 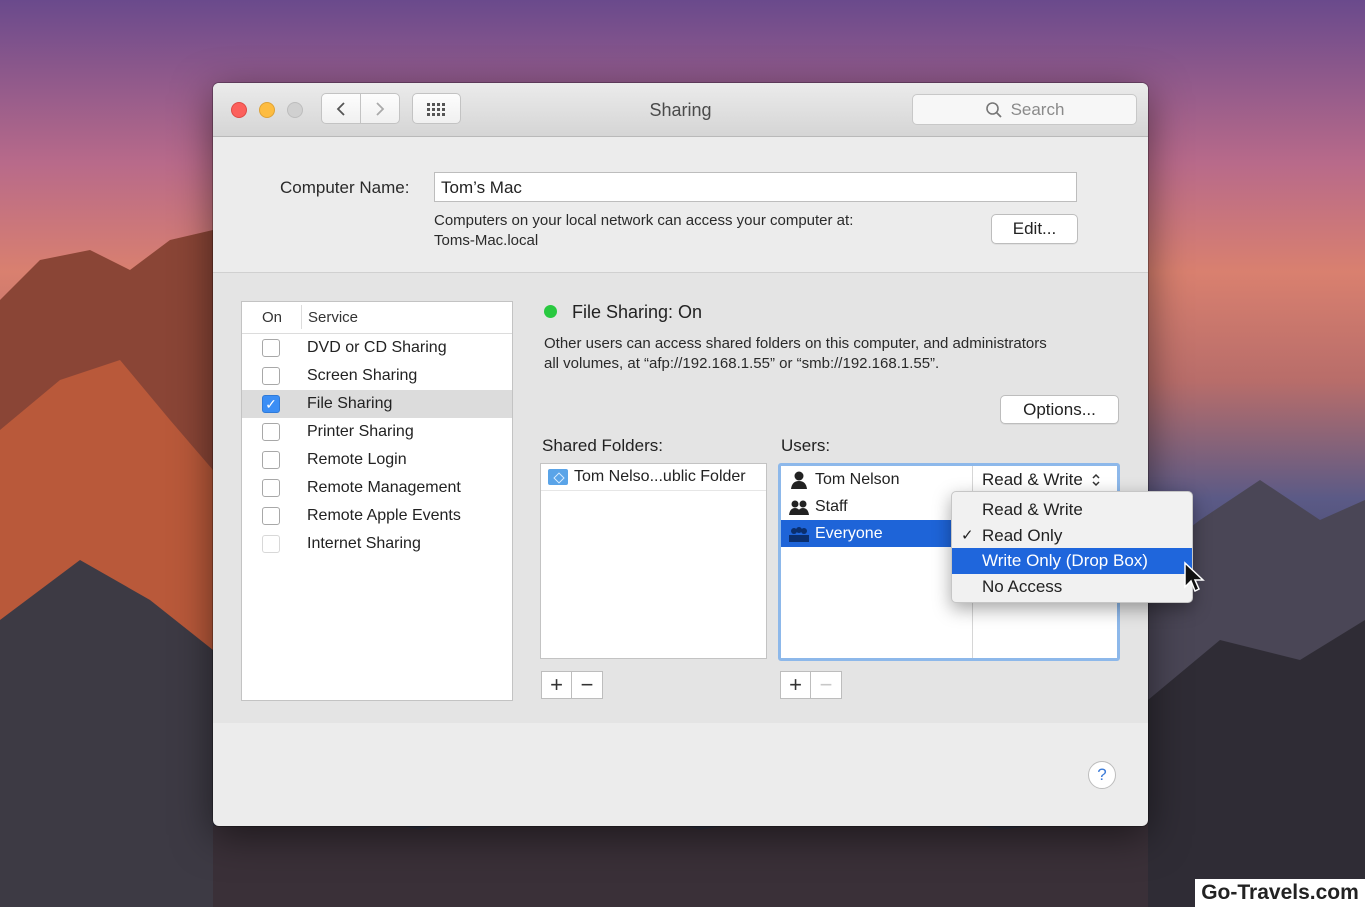 I want to click on service-row-dvd: DVD or CD Sharing, so click(x=377, y=348).